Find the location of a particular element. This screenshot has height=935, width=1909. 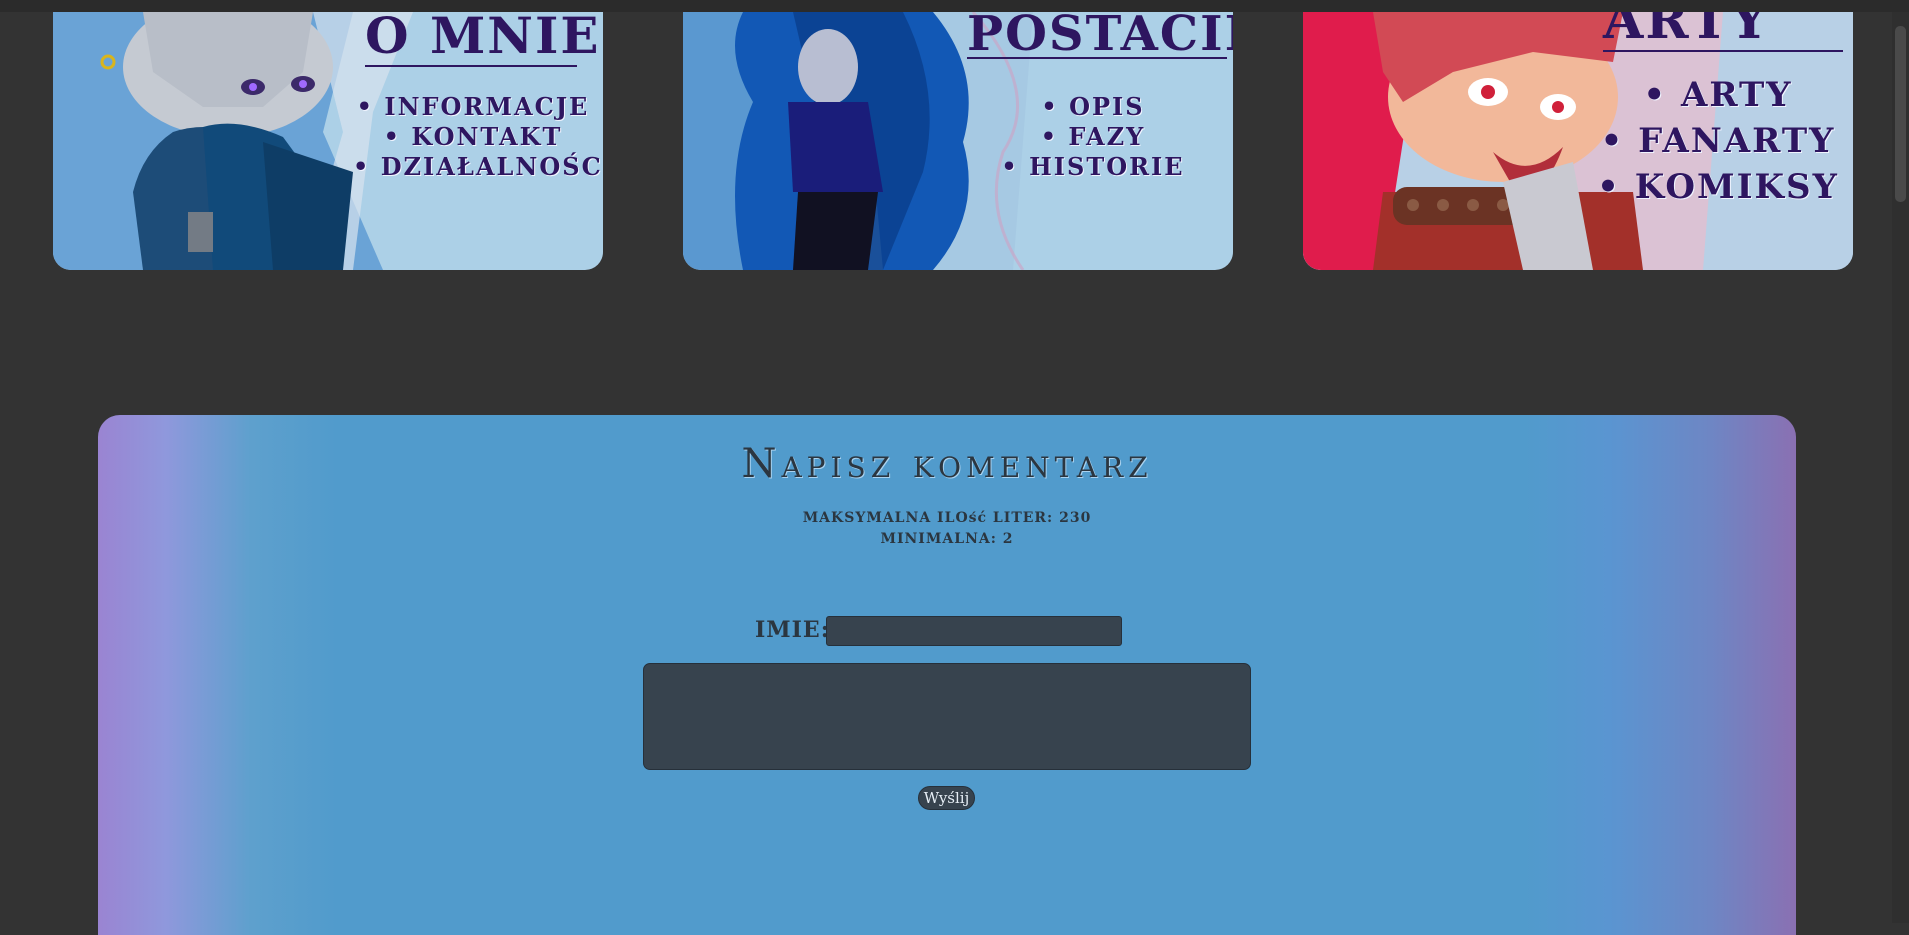

comment-textarea is located at coordinates (947, 716).